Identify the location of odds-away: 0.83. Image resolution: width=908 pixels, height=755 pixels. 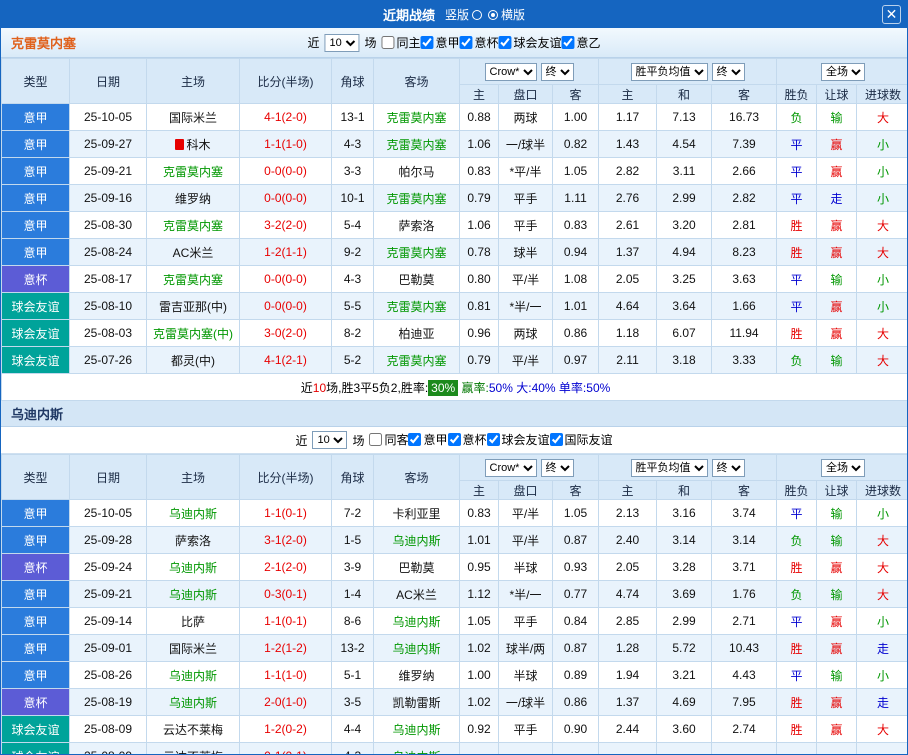
(575, 225).